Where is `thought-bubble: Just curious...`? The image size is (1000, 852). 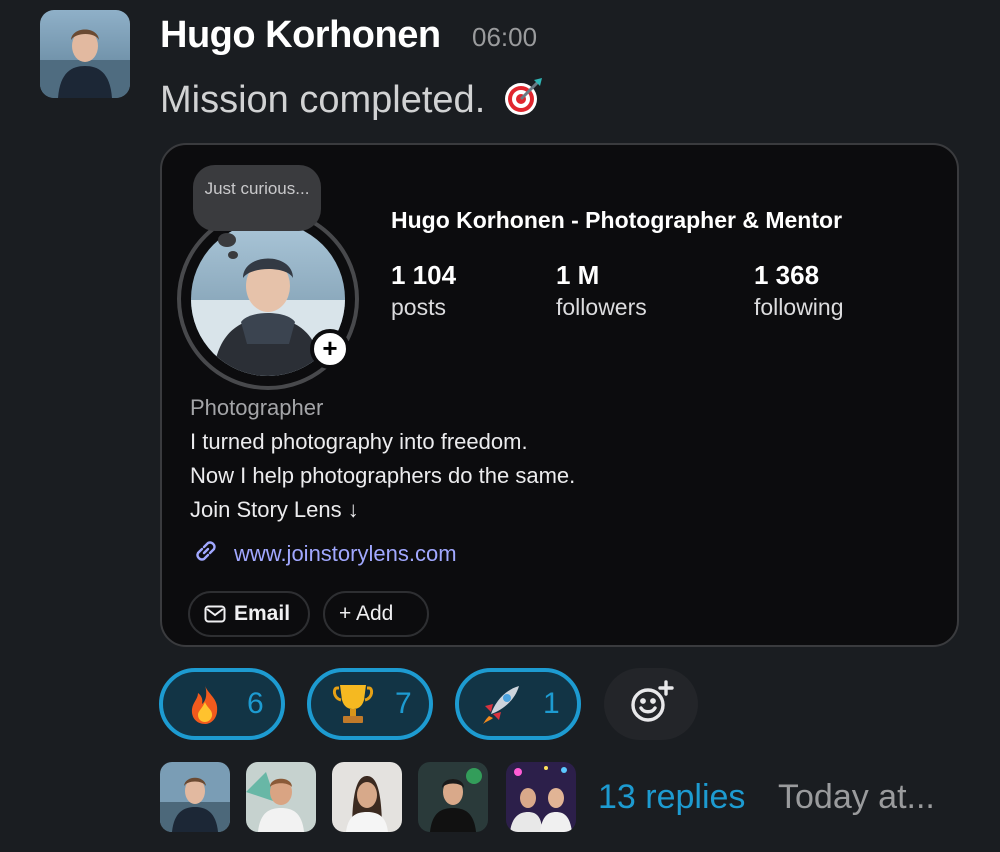 thought-bubble: Just curious... is located at coordinates (257, 198).